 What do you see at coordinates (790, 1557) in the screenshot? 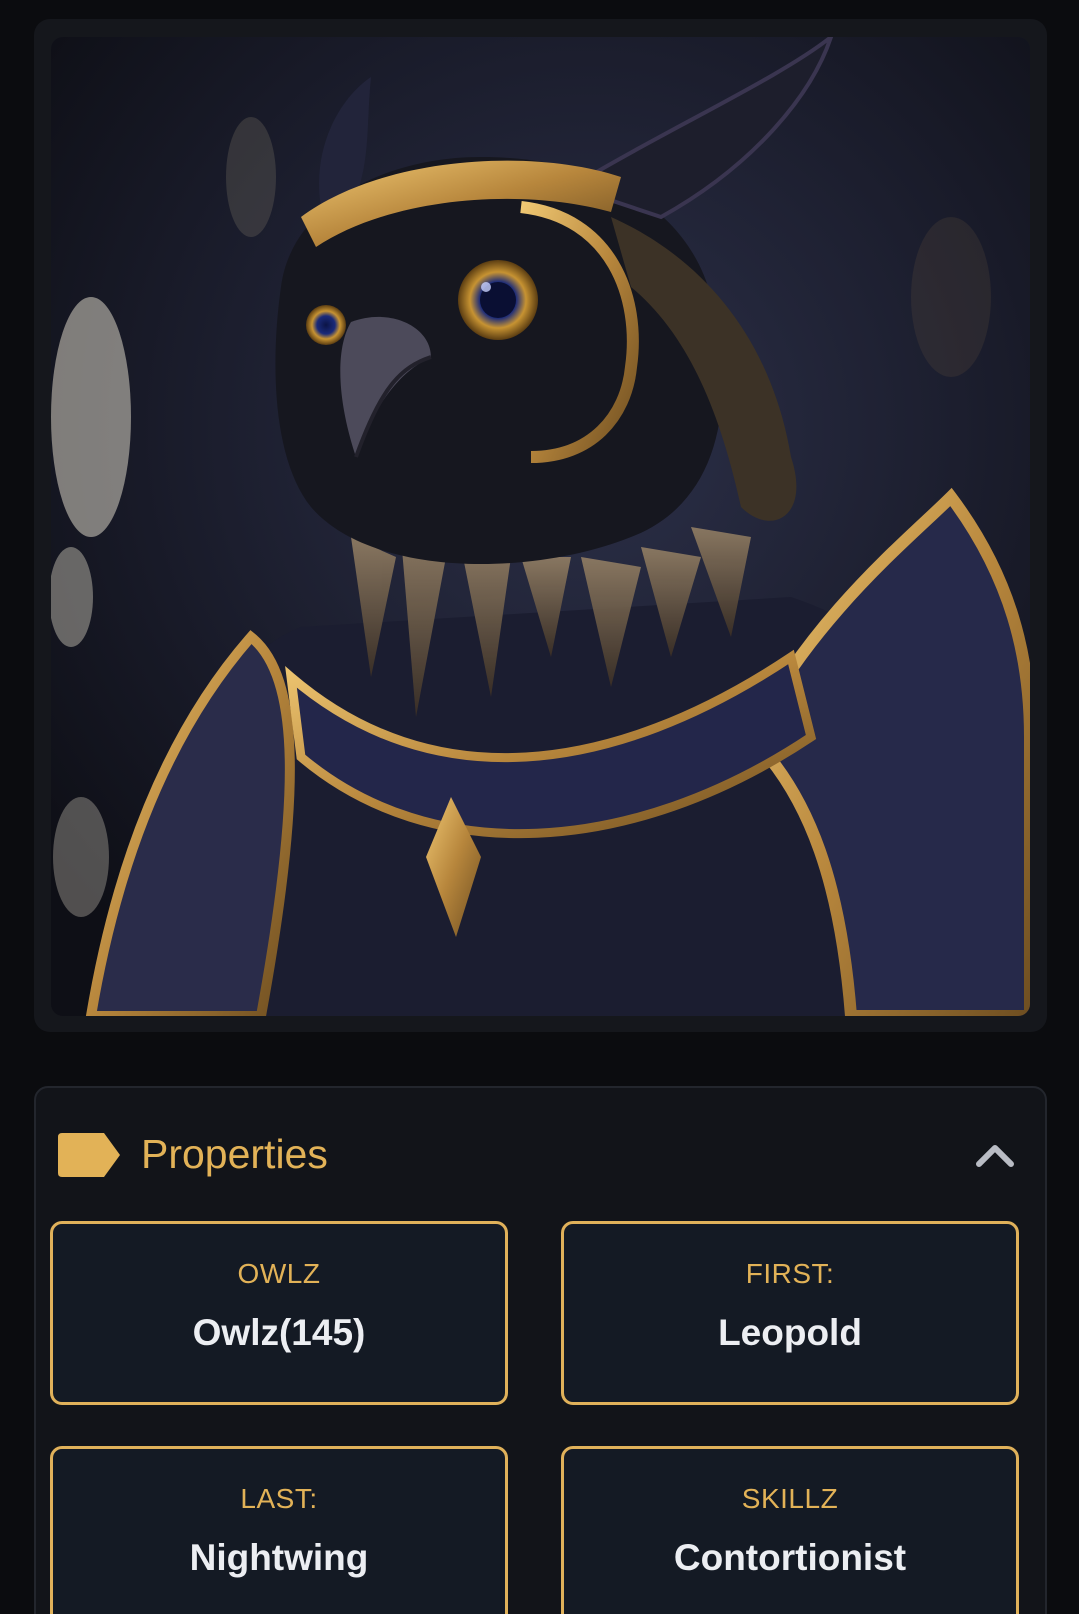
I see `property-value: Contortionist` at bounding box center [790, 1557].